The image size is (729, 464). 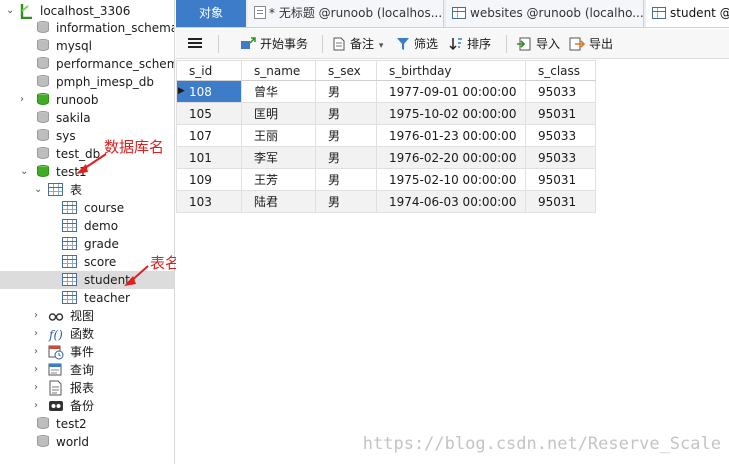 I want to click on table-cell: 1976-02-20 00:00:00, so click(x=451, y=157).